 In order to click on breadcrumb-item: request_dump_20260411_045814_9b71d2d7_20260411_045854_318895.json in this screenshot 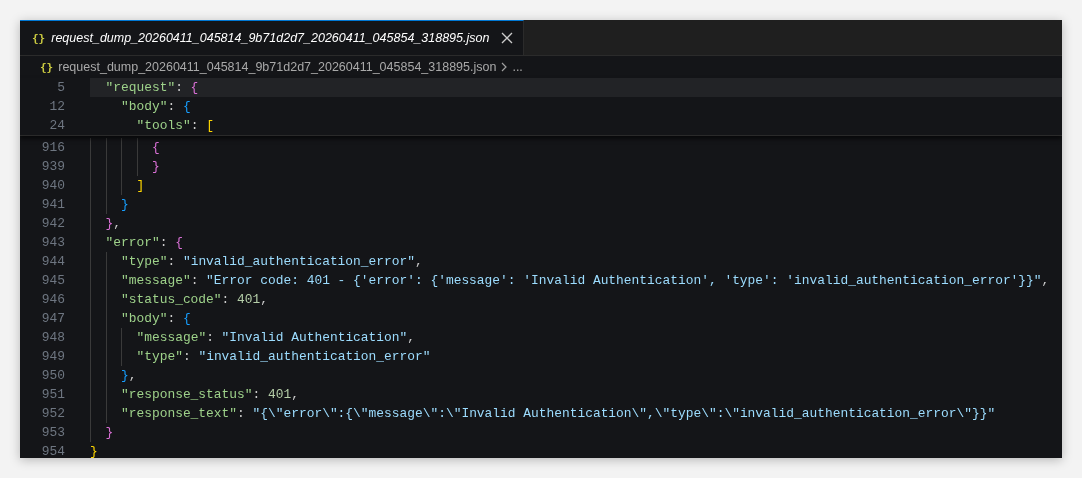, I will do `click(277, 67)`.